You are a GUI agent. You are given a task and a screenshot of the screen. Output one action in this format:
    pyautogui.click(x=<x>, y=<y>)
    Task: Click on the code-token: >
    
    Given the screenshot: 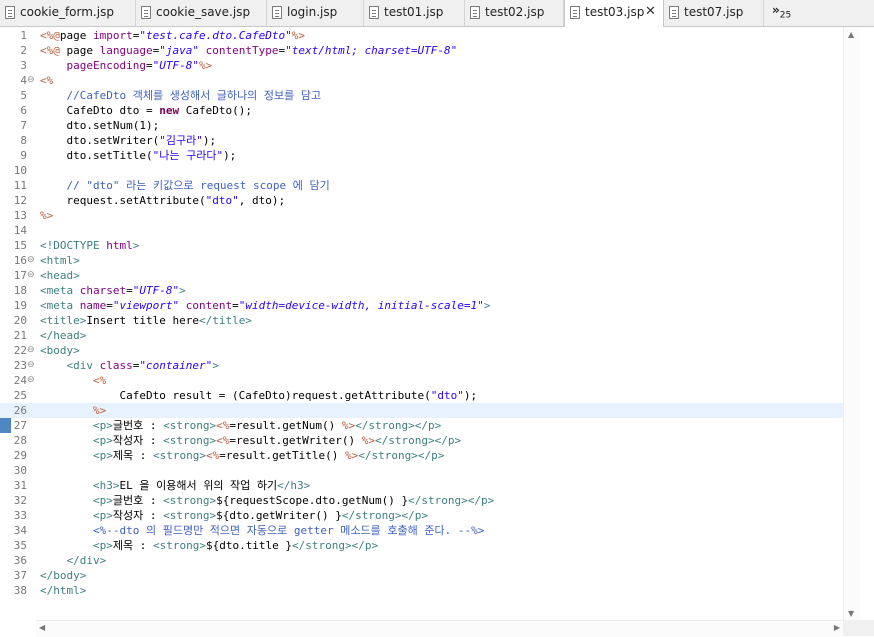 What is the action you would take?
    pyautogui.click(x=215, y=365)
    